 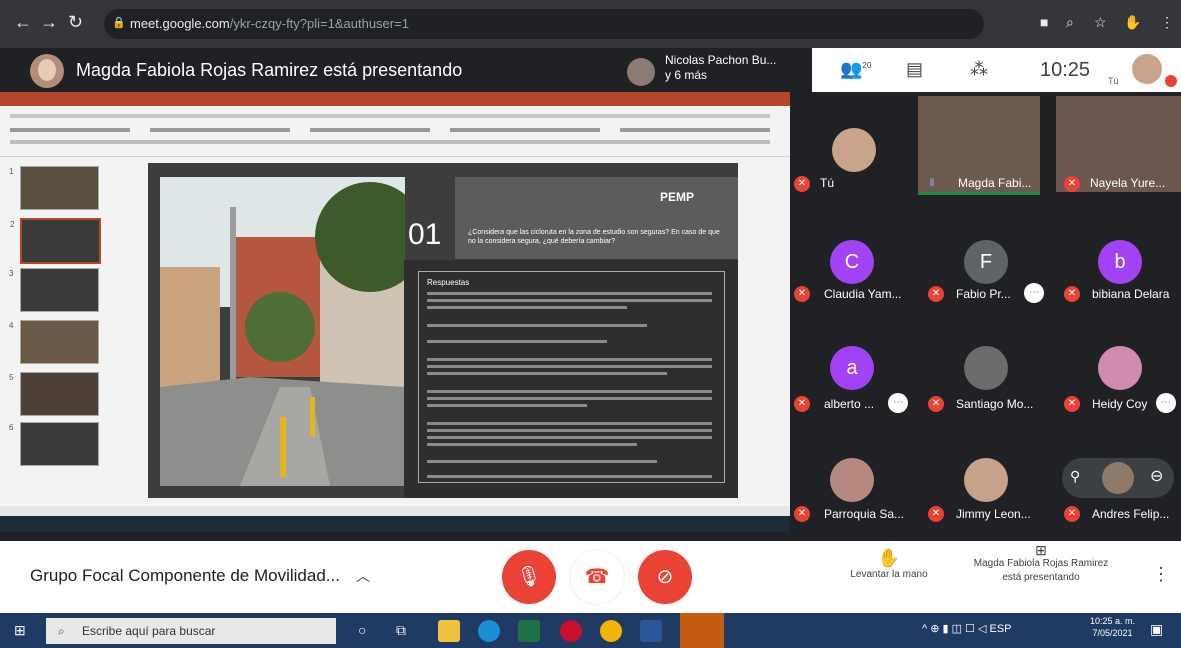 I want to click on lock-icon: 🔒, so click(x=119, y=22).